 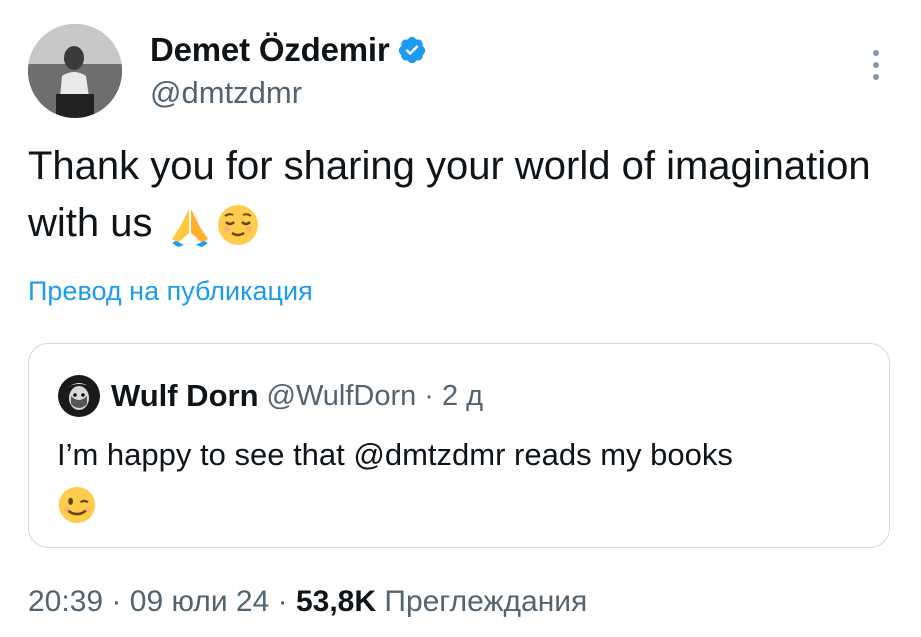 I want to click on name-row: Demet Özdemir, so click(x=288, y=50).